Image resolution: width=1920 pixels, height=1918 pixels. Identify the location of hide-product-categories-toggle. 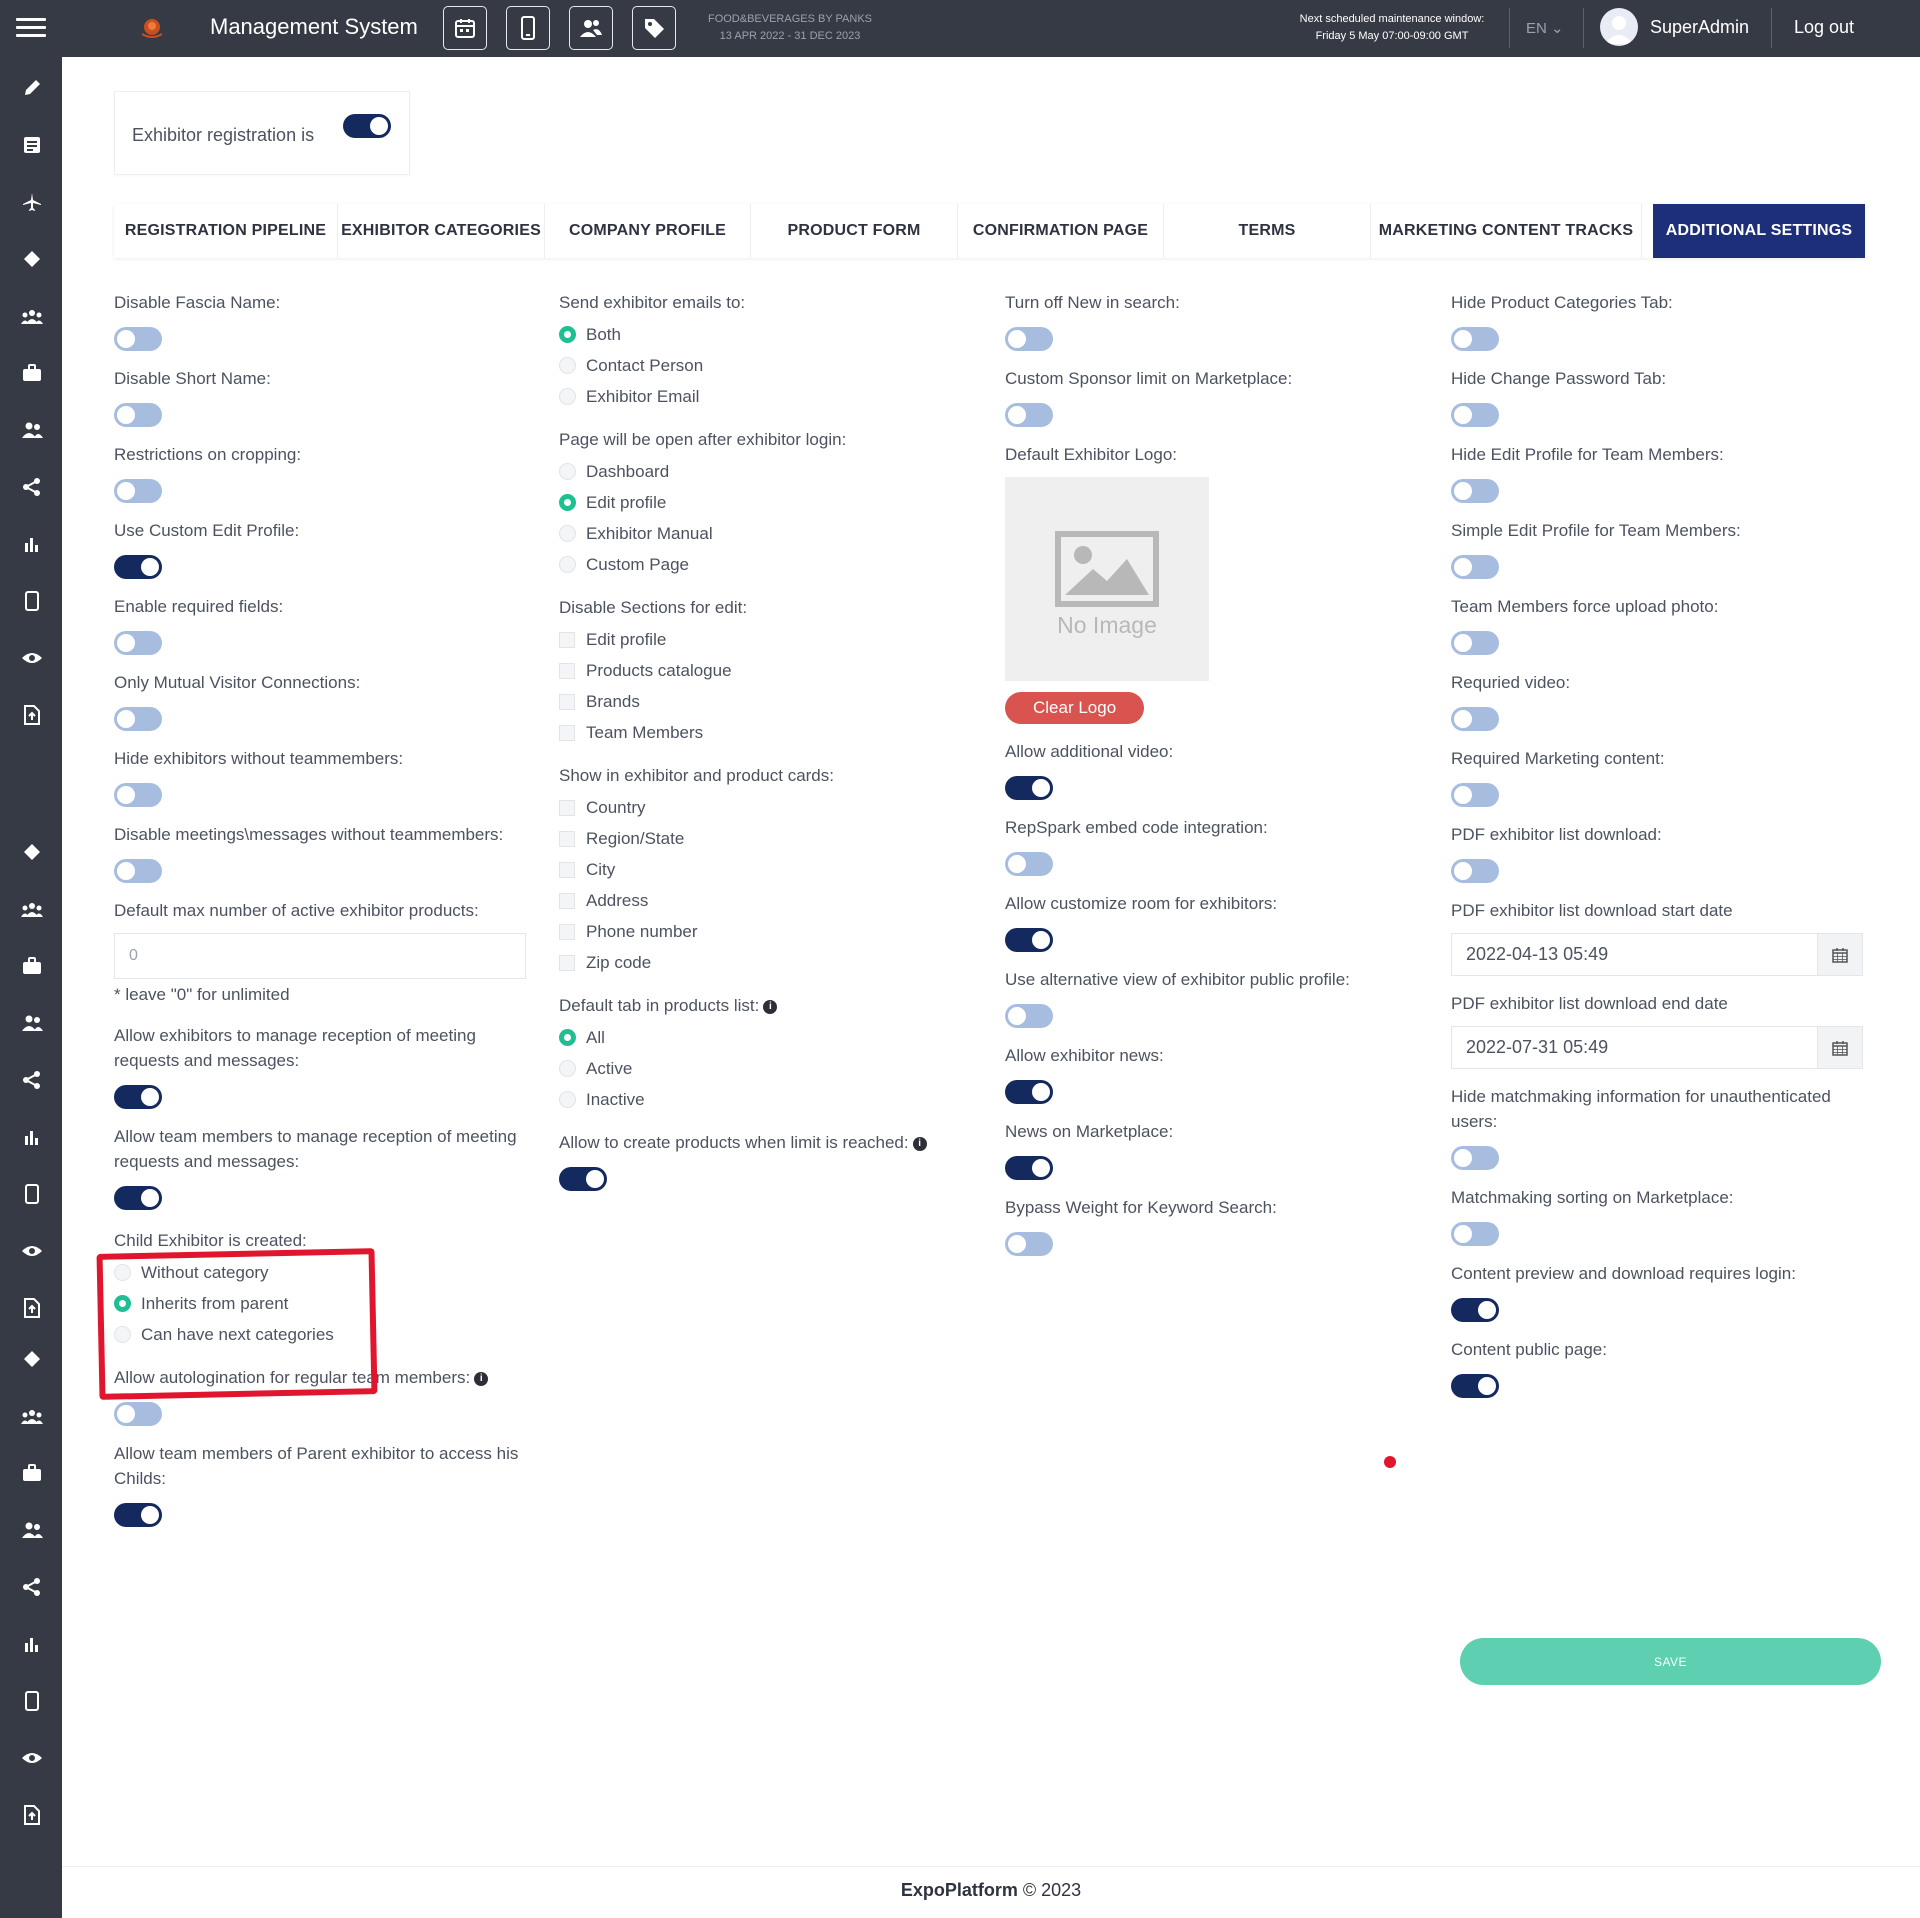
(1475, 339).